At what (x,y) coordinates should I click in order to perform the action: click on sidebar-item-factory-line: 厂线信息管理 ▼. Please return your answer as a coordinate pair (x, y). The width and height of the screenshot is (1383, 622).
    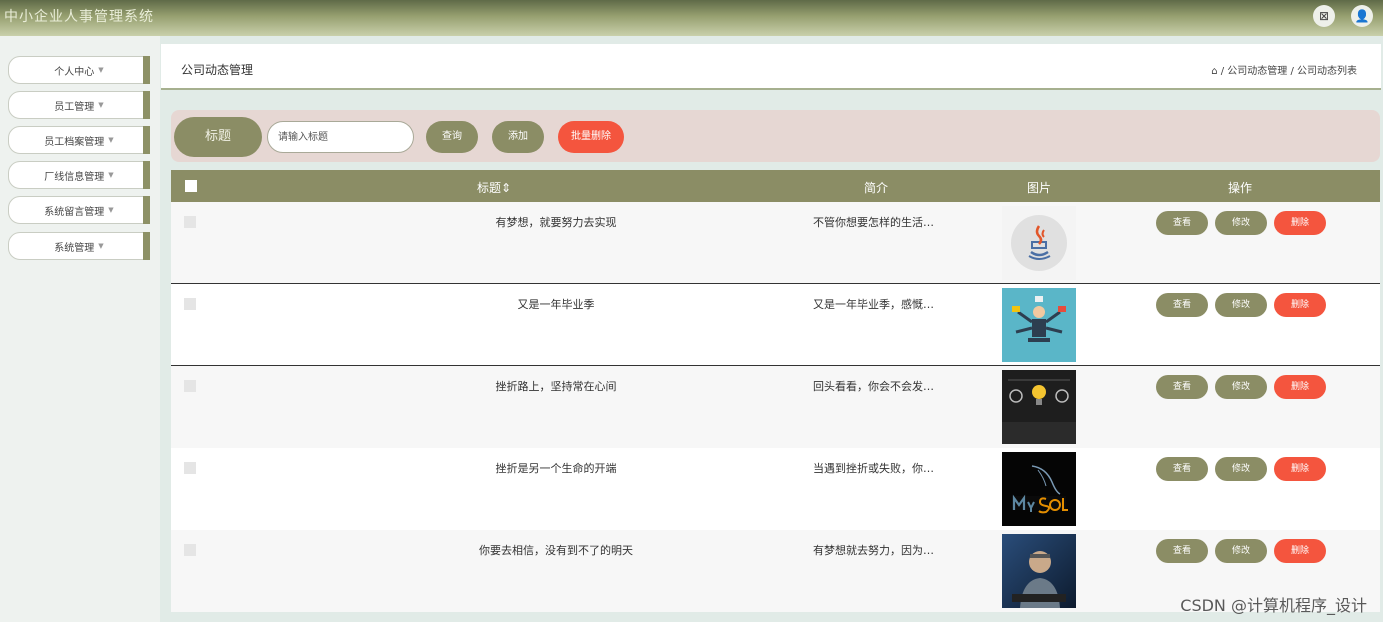
    Looking at the image, I should click on (79, 175).